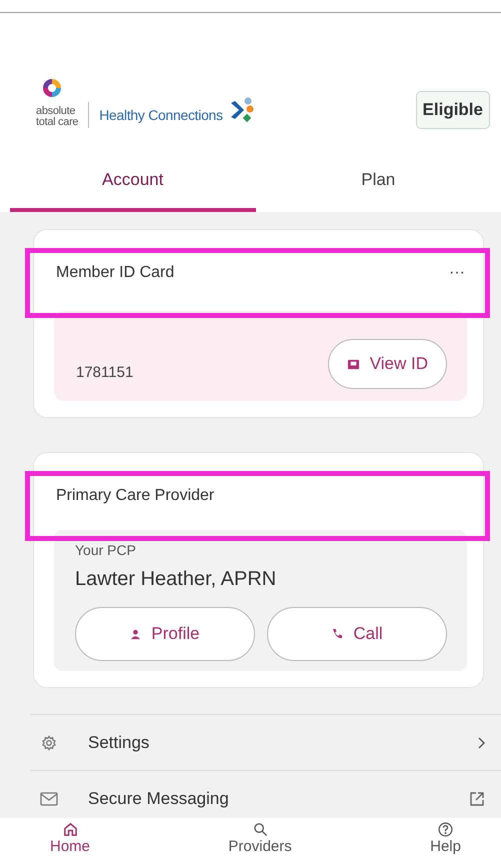 The image size is (501, 865). I want to click on nav-tab: Home, so click(70, 841).